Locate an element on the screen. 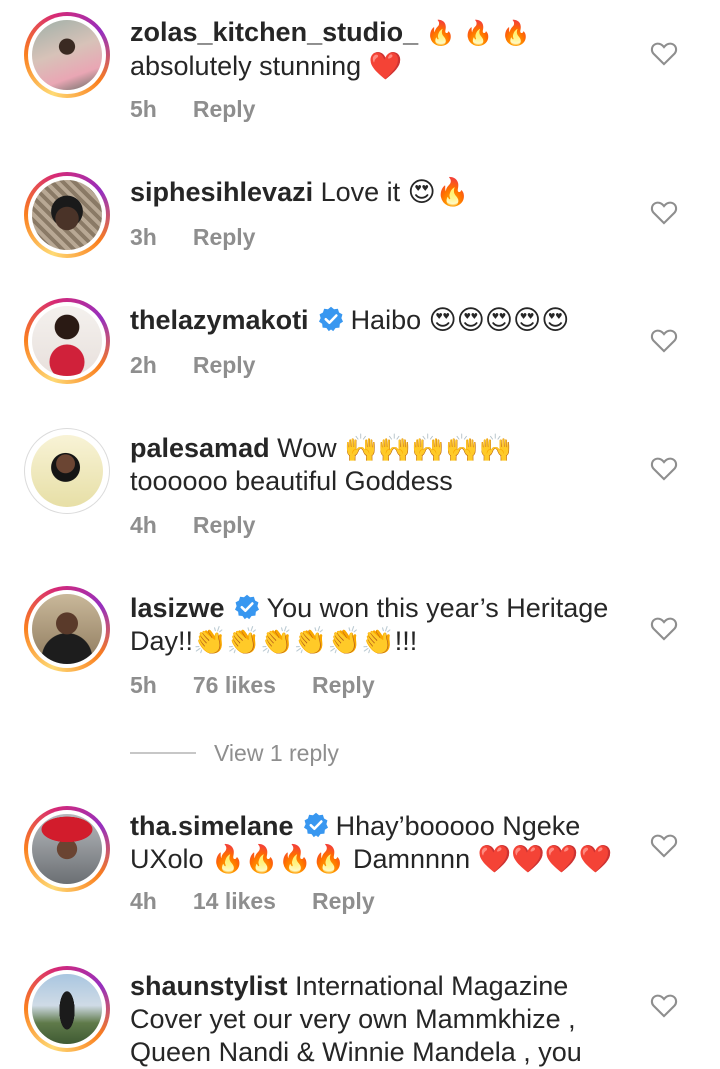 This screenshot has width=720, height=1069. comment-username: zolas_kitchen_studio_ is located at coordinates (274, 32).